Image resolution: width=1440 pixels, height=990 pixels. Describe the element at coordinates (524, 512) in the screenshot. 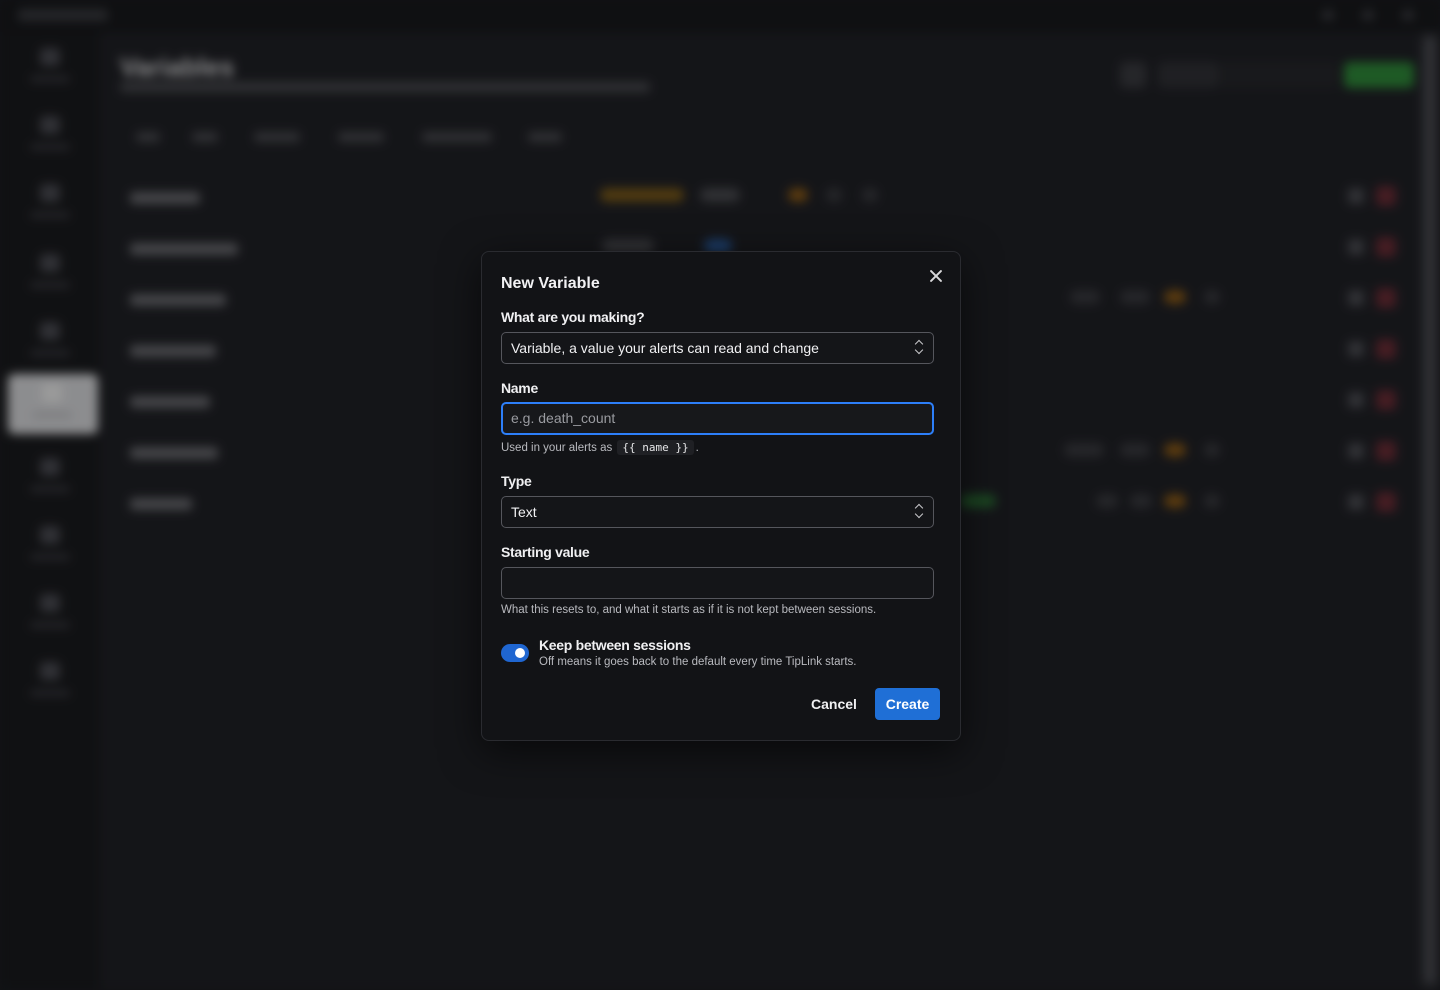

I see `type-select-value: Text` at that location.